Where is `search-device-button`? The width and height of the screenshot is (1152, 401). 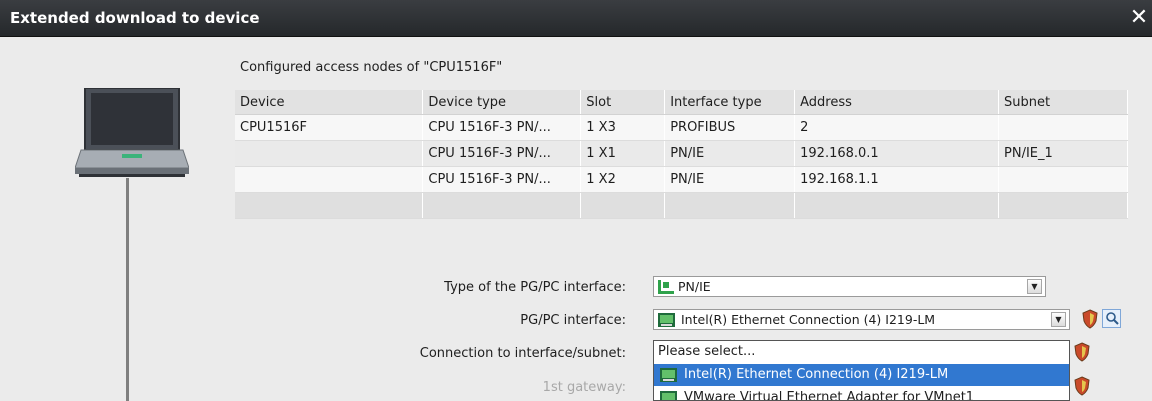
search-device-button is located at coordinates (1111, 318).